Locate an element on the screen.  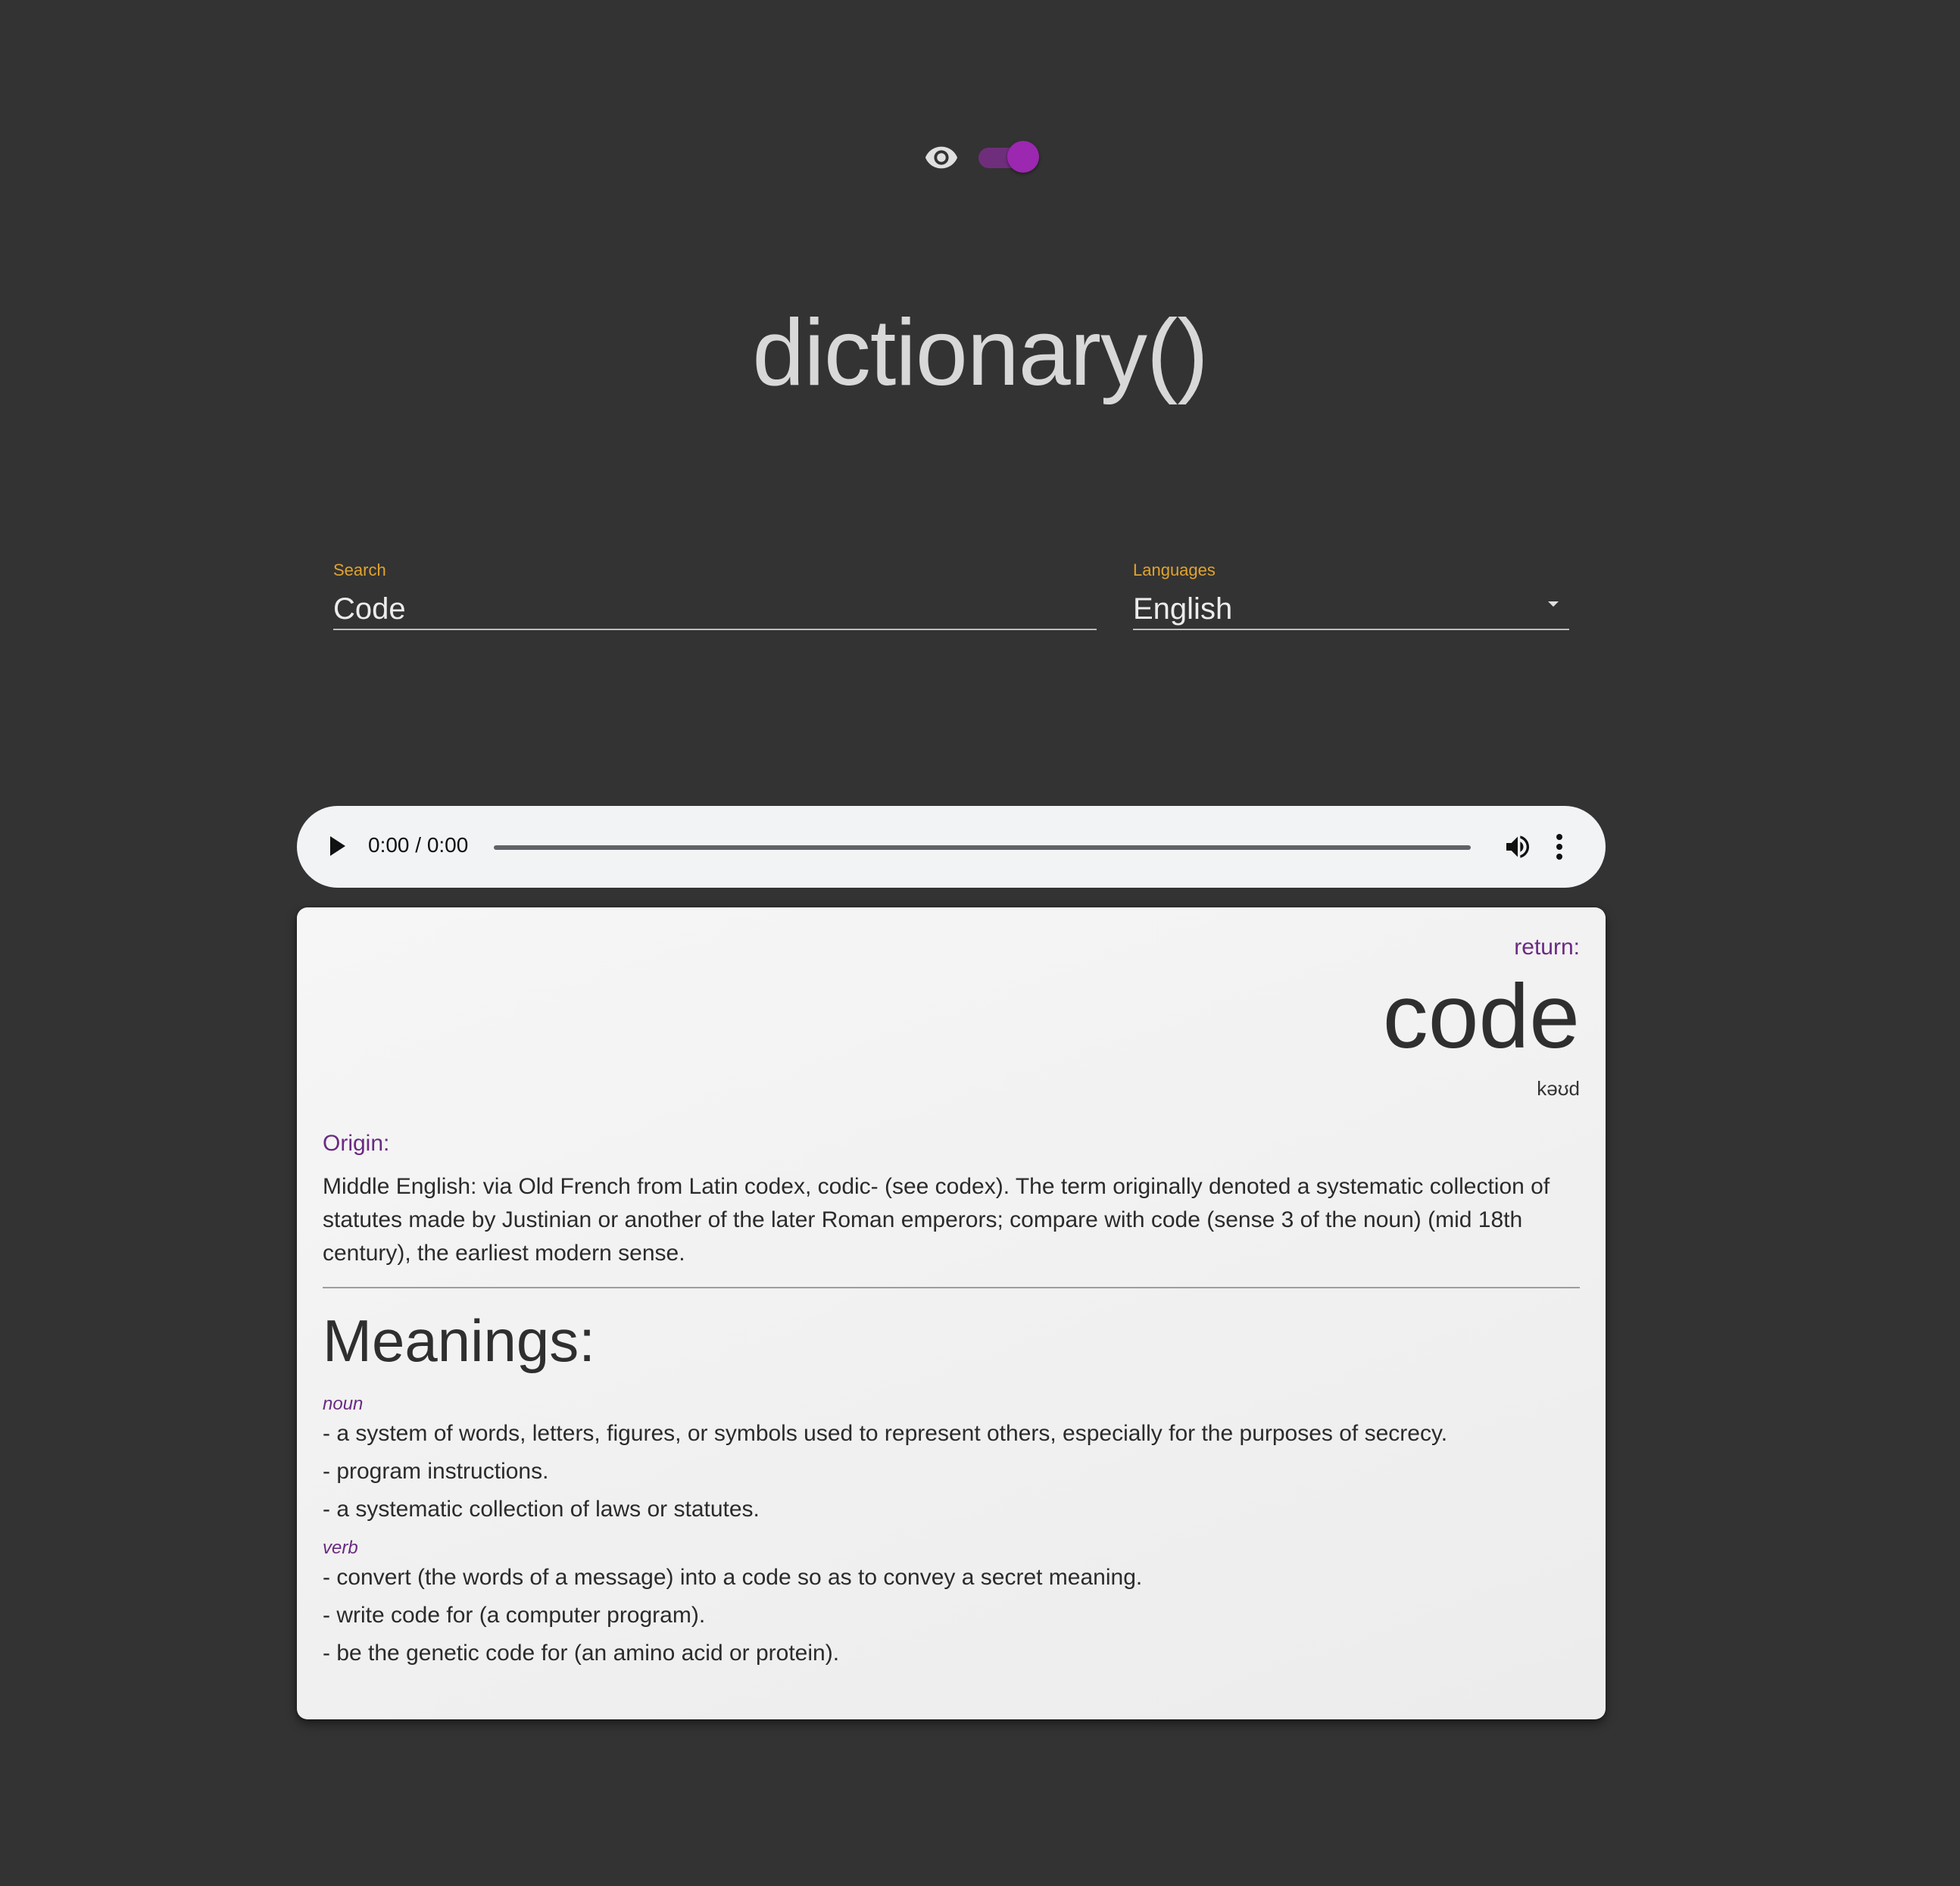
search-label: Search is located at coordinates (359, 569).